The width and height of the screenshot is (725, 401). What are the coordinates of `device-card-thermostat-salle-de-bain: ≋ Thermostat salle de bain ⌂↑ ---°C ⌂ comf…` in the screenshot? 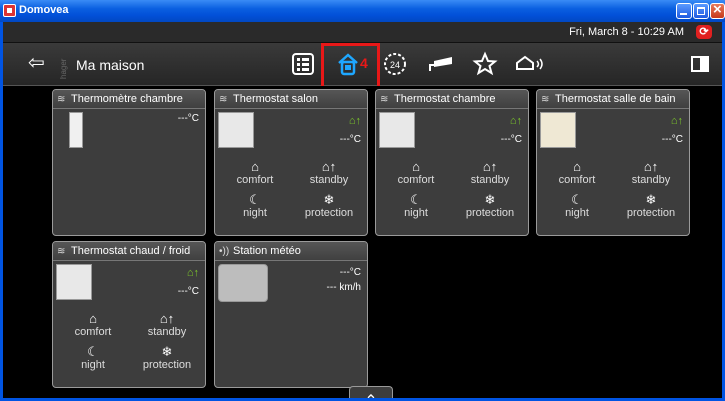 It's located at (613, 162).